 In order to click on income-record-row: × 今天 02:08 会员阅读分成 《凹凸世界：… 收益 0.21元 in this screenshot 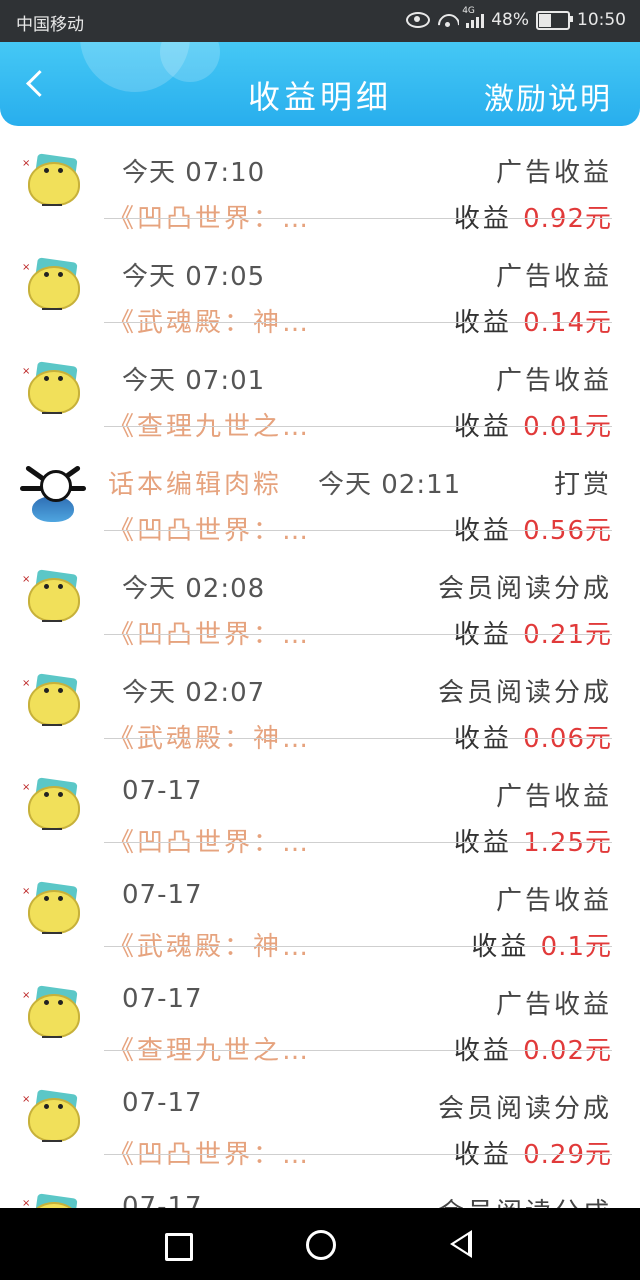, I will do `click(320, 604)`.